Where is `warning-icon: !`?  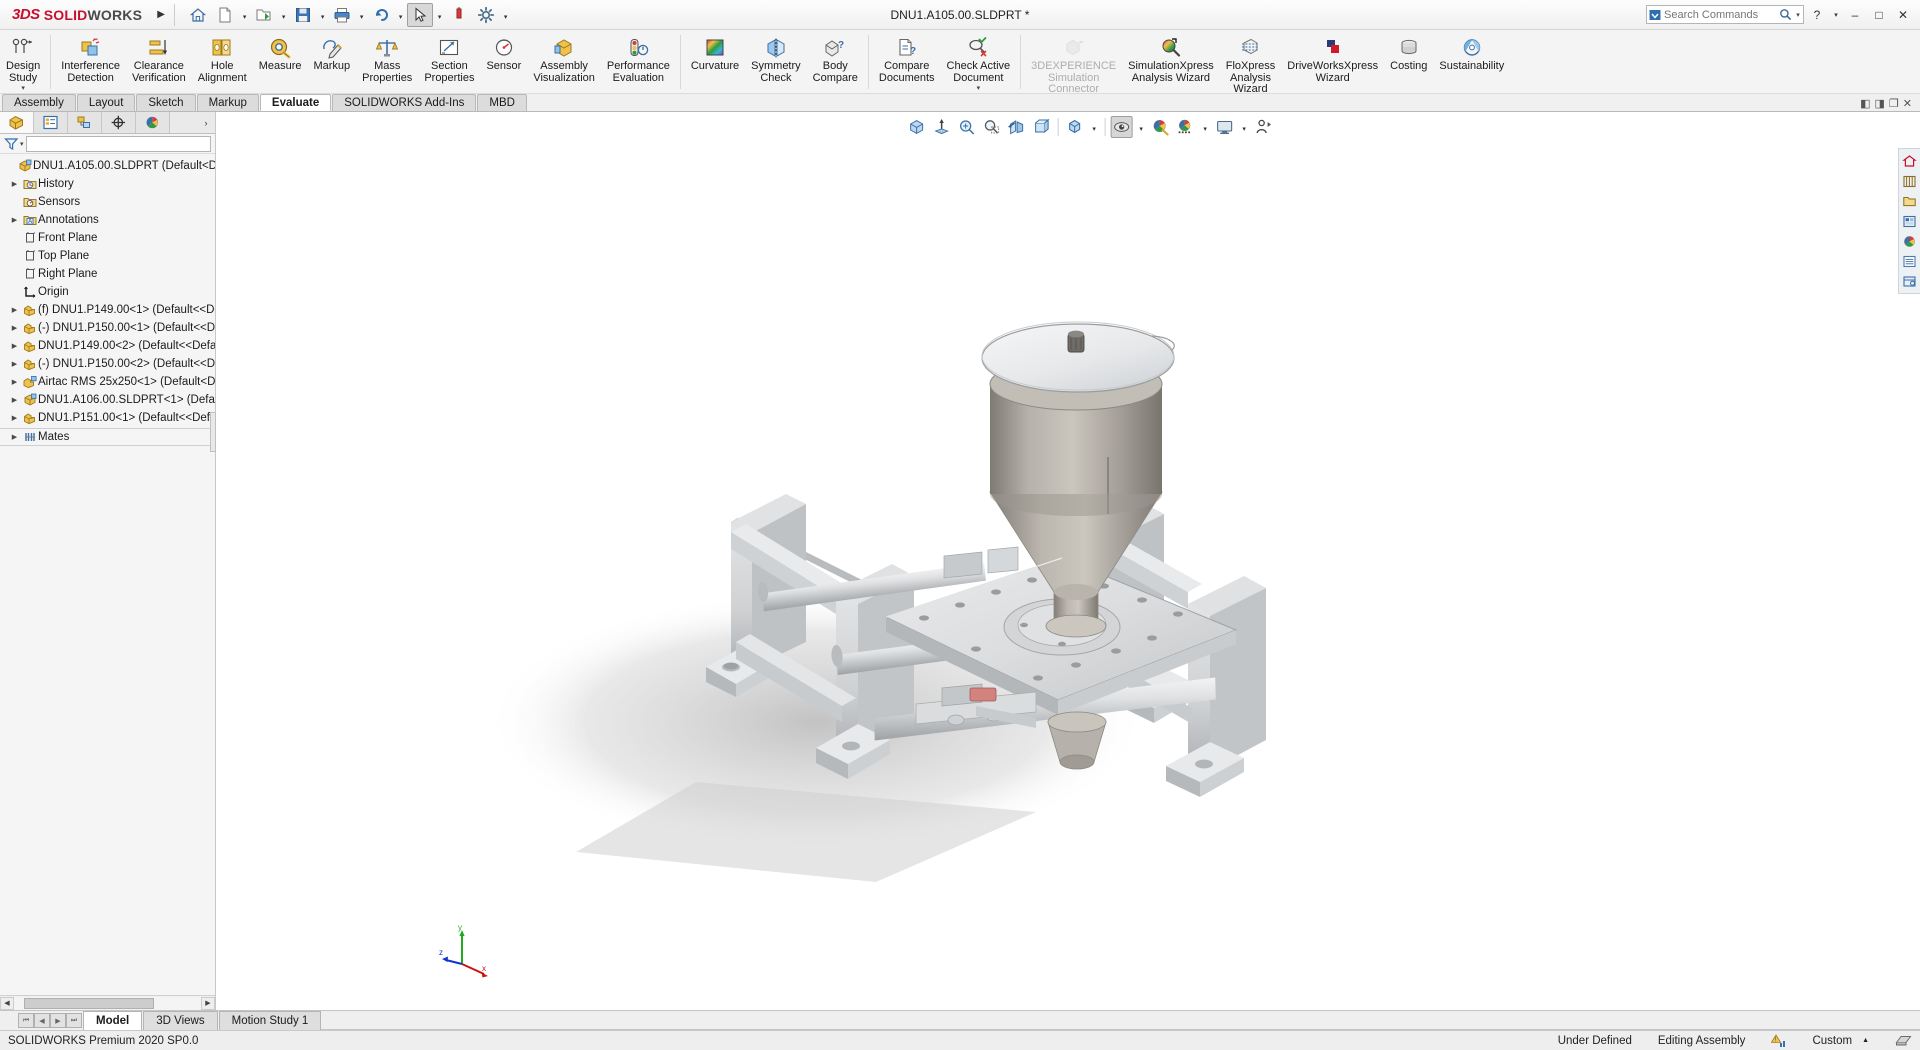 warning-icon: ! is located at coordinates (1778, 1040).